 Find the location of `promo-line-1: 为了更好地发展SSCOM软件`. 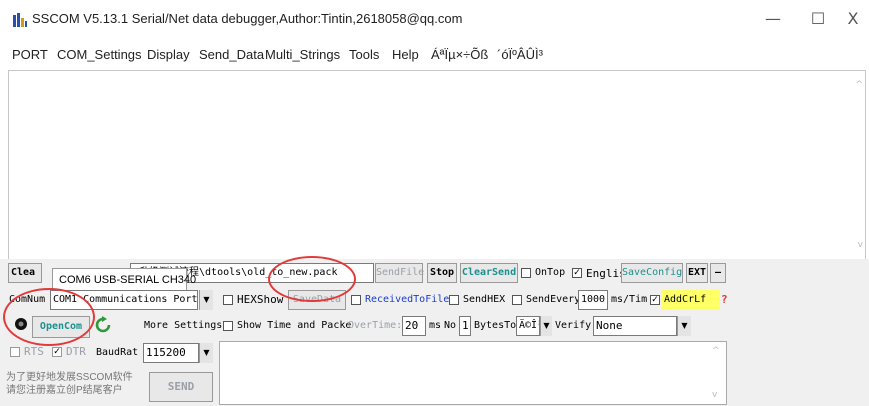

promo-line-1: 为了更好地发展SSCOM软件 is located at coordinates (69, 377).